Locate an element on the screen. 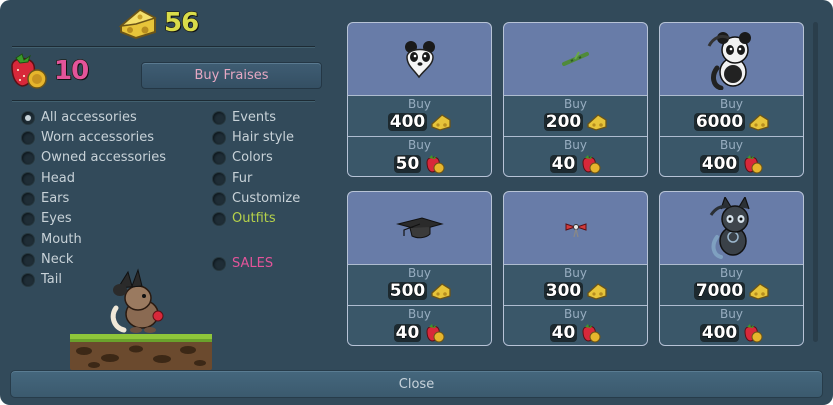  filter-label: Fur is located at coordinates (242, 178).